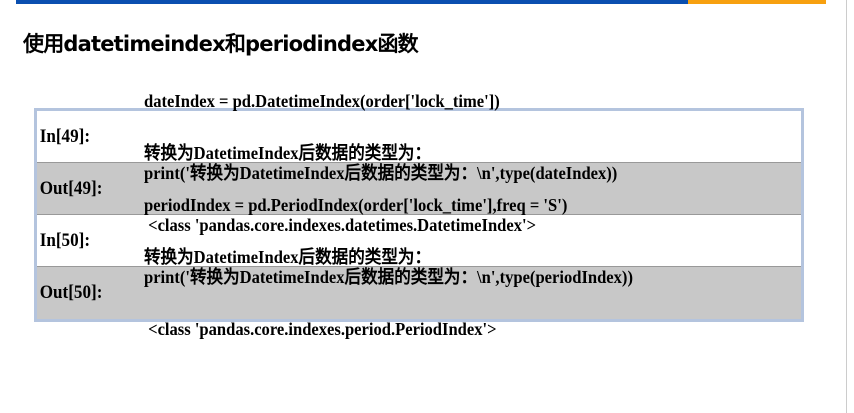 This screenshot has height=413, width=854. Describe the element at coordinates (65, 240) in the screenshot. I see `cell-label: In[50]:` at that location.